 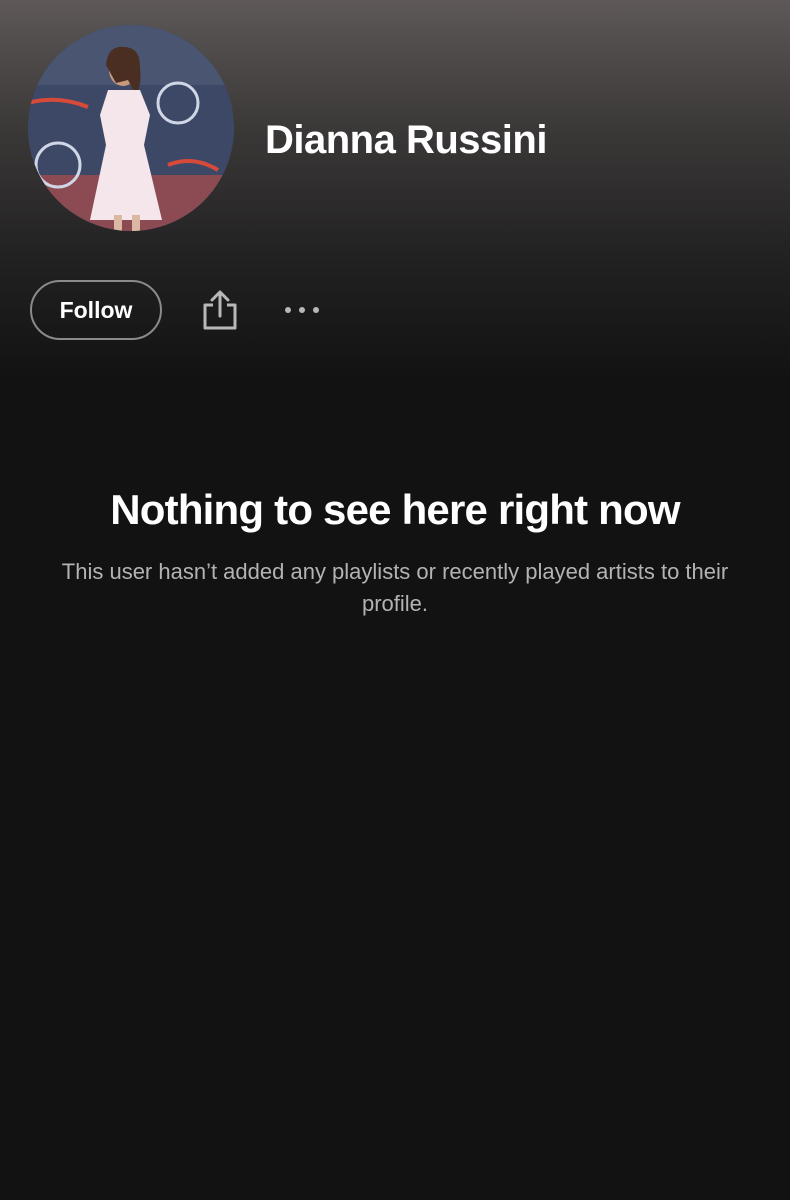 I want to click on more-options-button, so click(x=302, y=310).